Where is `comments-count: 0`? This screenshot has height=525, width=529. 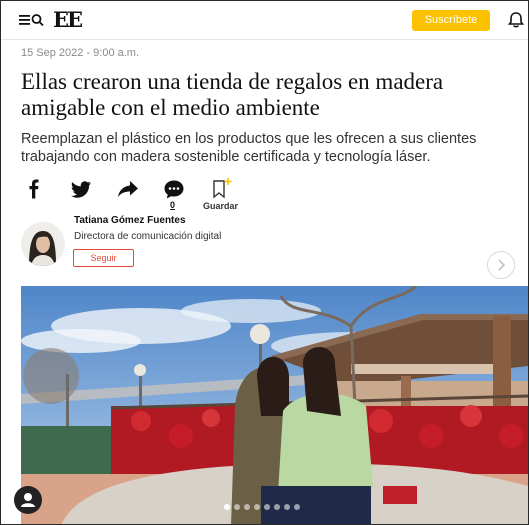 comments-count: 0 is located at coordinates (172, 205).